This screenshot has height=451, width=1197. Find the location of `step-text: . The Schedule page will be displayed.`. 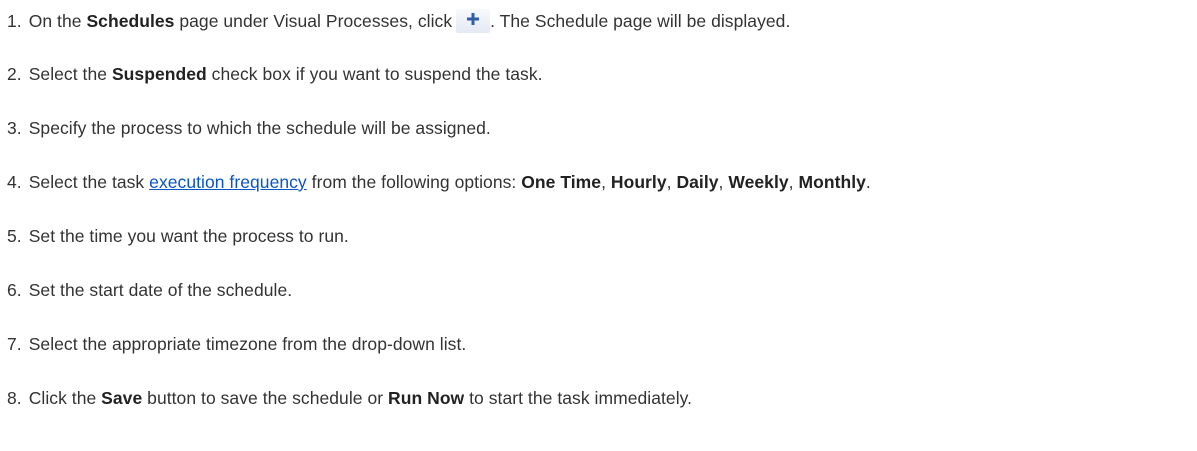

step-text: . The Schedule page will be displayed. is located at coordinates (640, 21).